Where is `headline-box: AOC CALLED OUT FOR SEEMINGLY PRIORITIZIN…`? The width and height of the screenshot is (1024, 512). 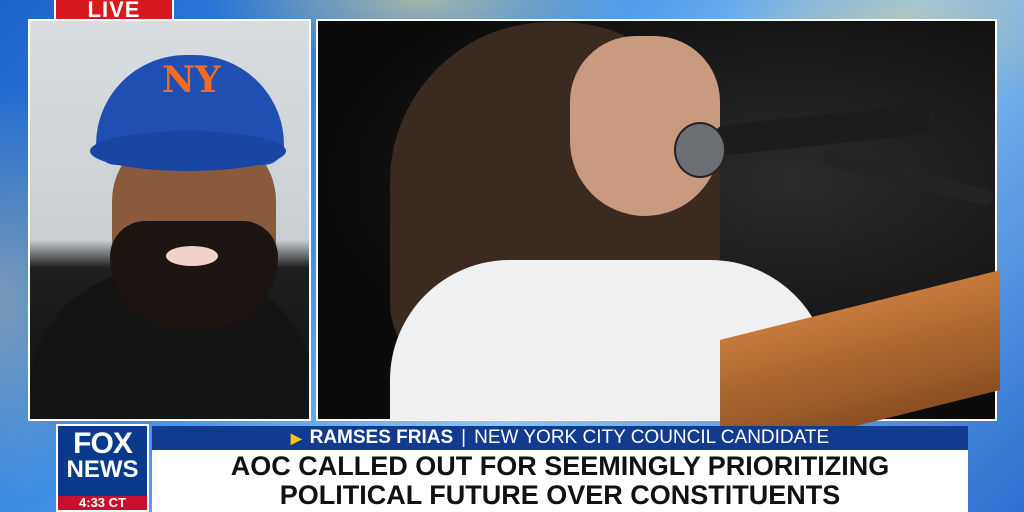 headline-box: AOC CALLED OUT FOR SEEMINGLY PRIORITIZIN… is located at coordinates (560, 481).